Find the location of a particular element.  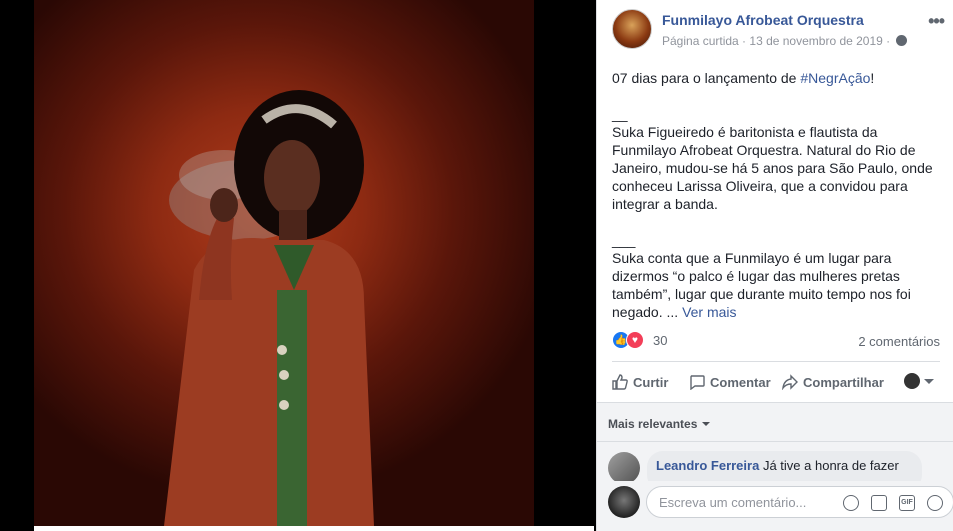

thumbs-up-icon is located at coordinates (620, 382).